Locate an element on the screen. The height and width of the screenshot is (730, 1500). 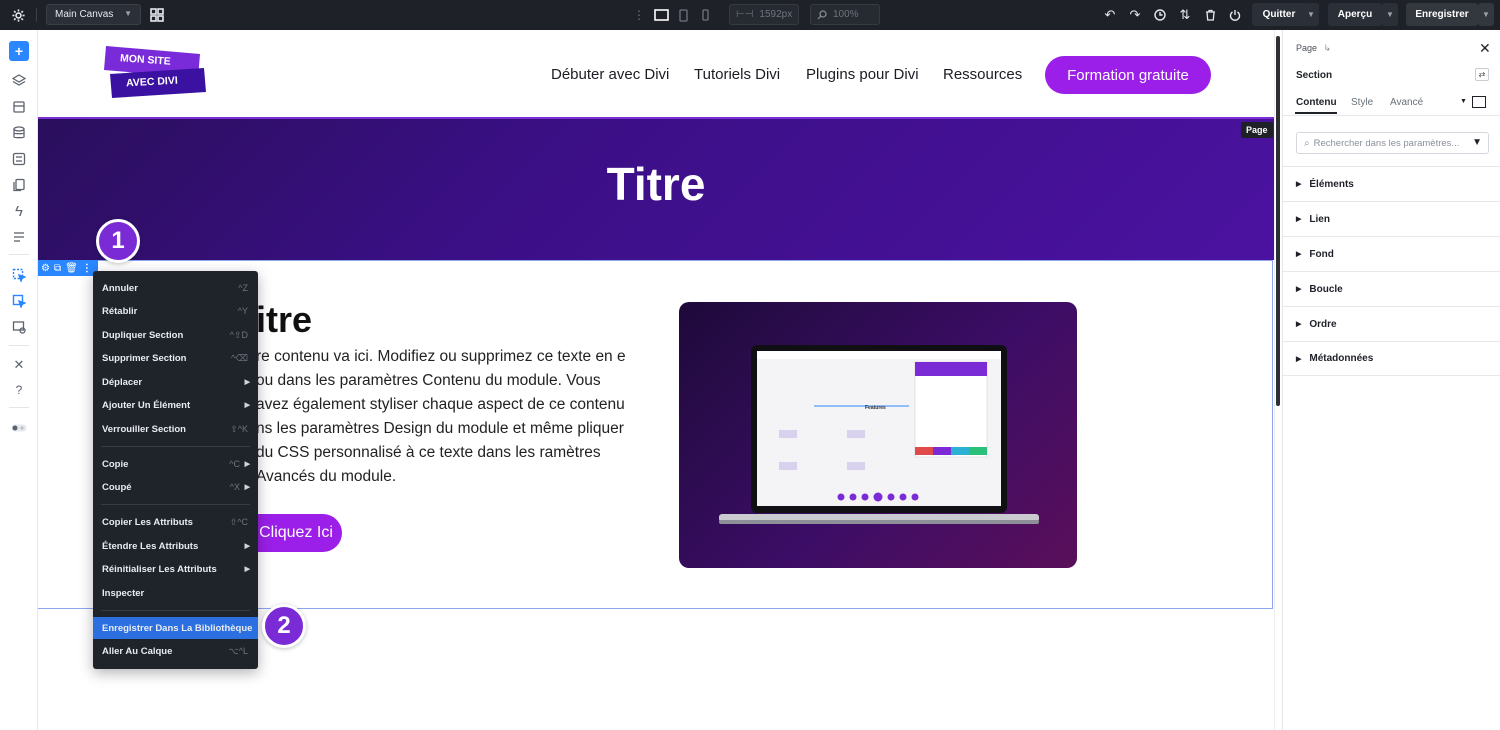
redo-icon: ↷ is located at coordinates (1135, 15).